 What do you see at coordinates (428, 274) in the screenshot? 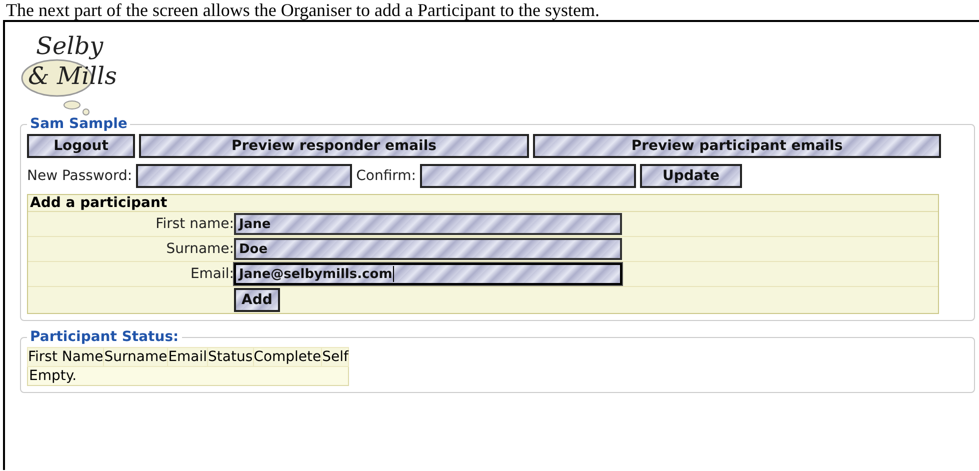
I see `text-field: Jane@selbymills.com` at bounding box center [428, 274].